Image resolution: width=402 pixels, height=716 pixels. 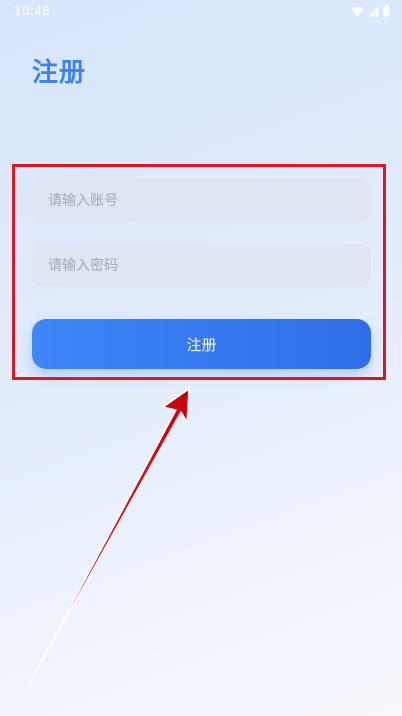 I want to click on password-input, so click(x=201, y=265).